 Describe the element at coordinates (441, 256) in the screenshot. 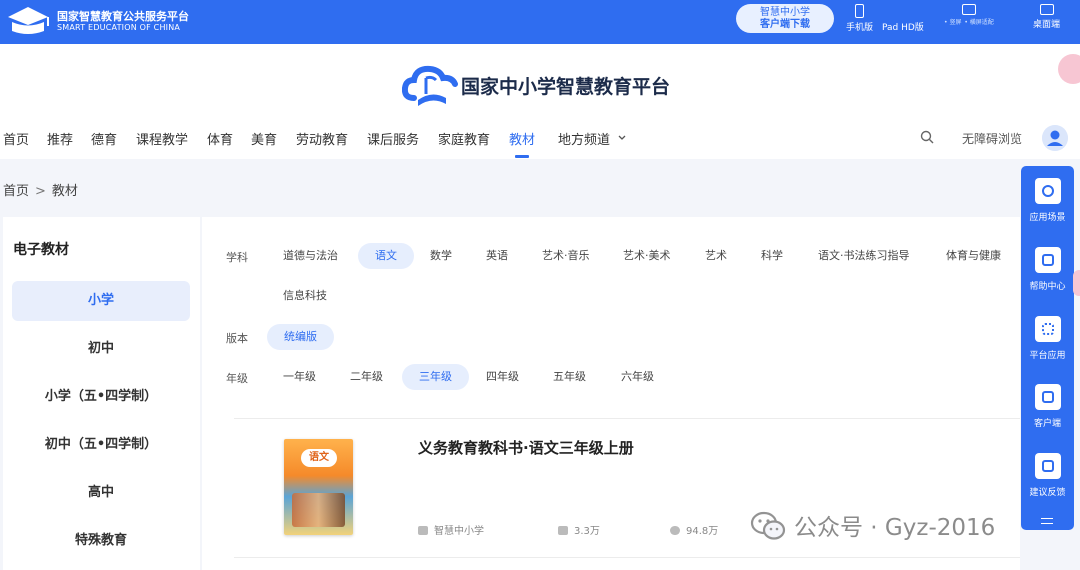

I see `subject-option: 数学` at that location.